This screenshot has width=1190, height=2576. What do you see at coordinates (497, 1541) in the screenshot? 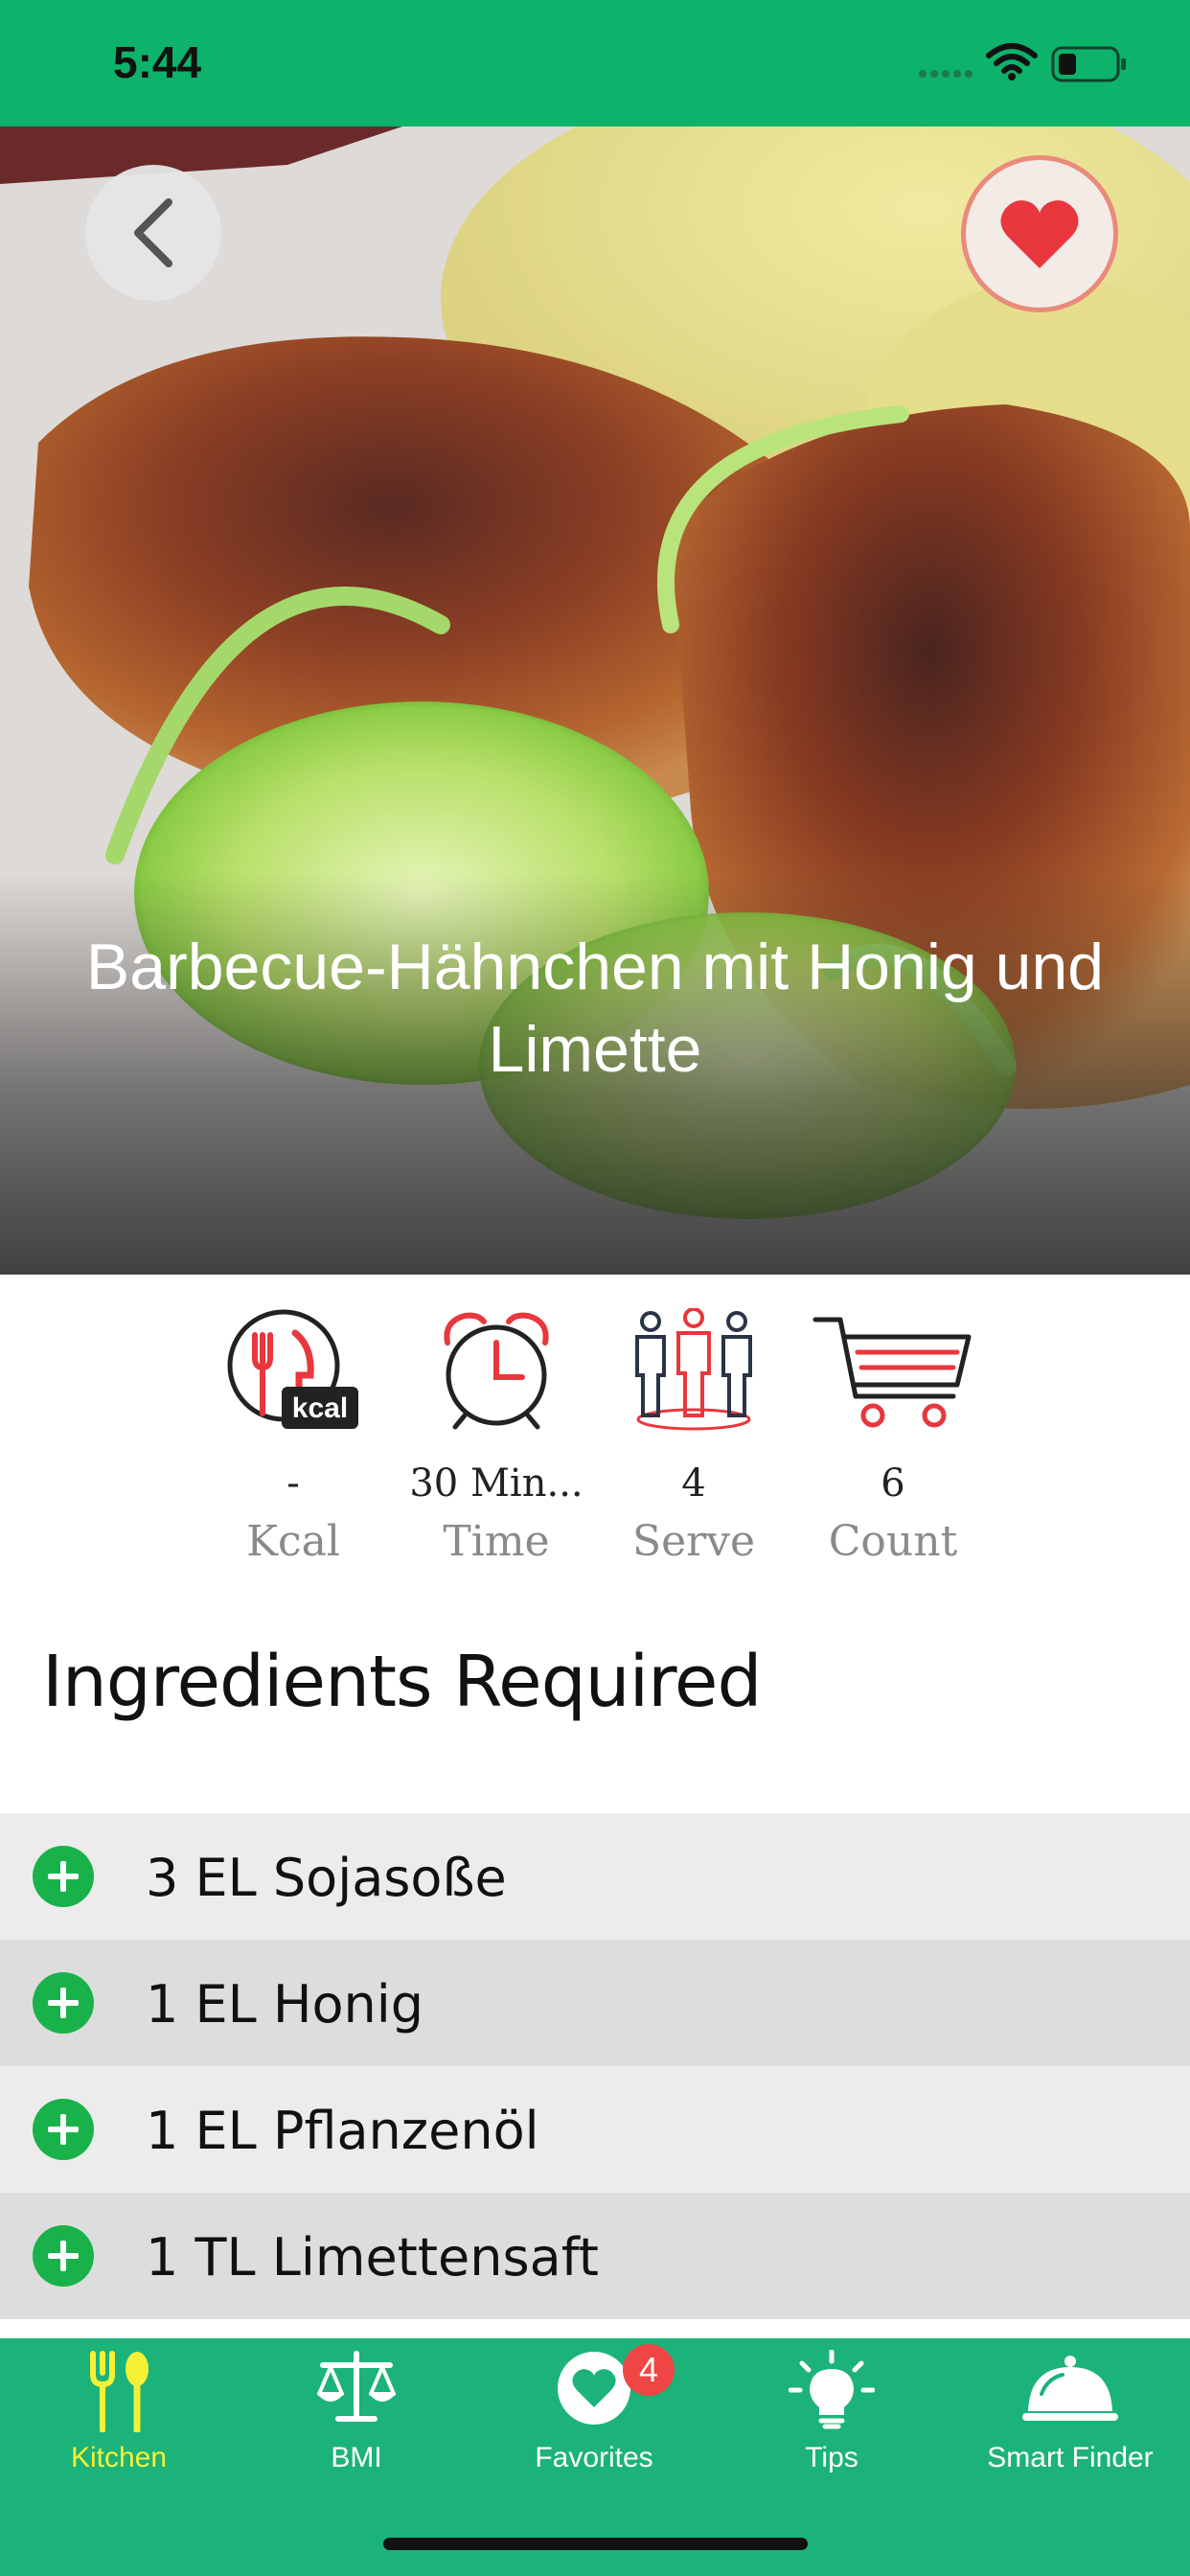
I see `stat-label: Time` at bounding box center [497, 1541].